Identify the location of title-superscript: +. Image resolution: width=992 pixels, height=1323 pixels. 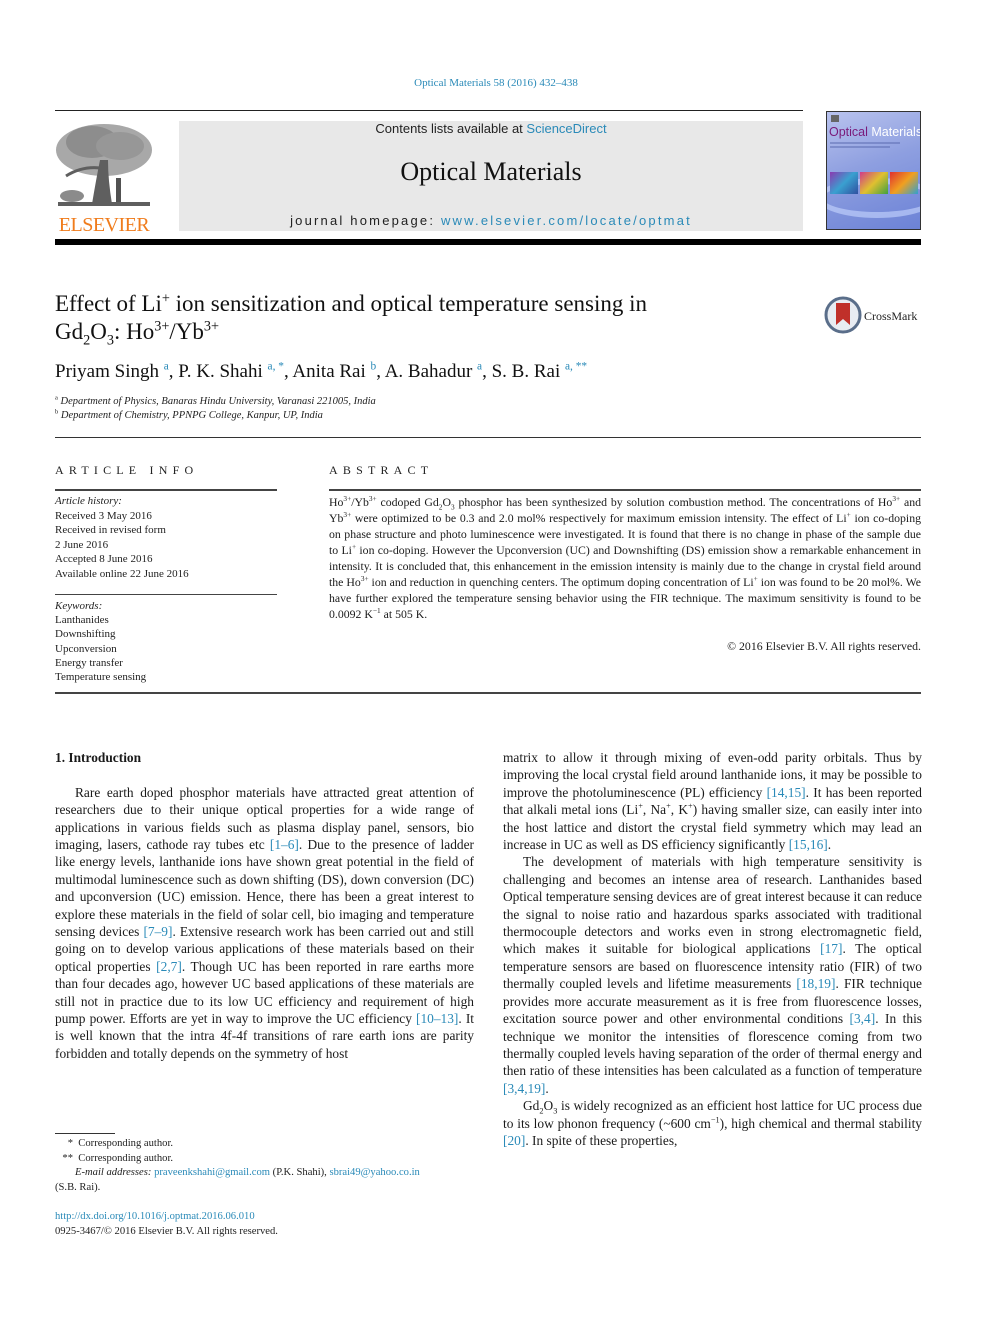
(165, 298).